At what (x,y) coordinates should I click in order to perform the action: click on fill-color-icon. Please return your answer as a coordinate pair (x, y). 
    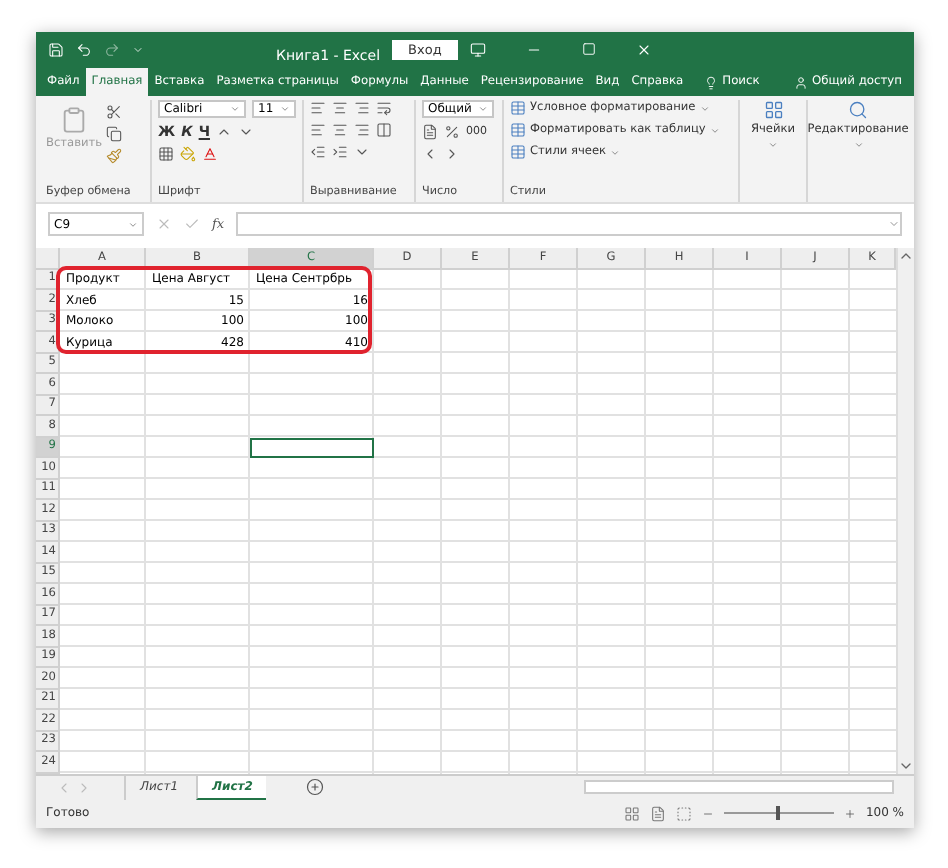
    Looking at the image, I should click on (188, 154).